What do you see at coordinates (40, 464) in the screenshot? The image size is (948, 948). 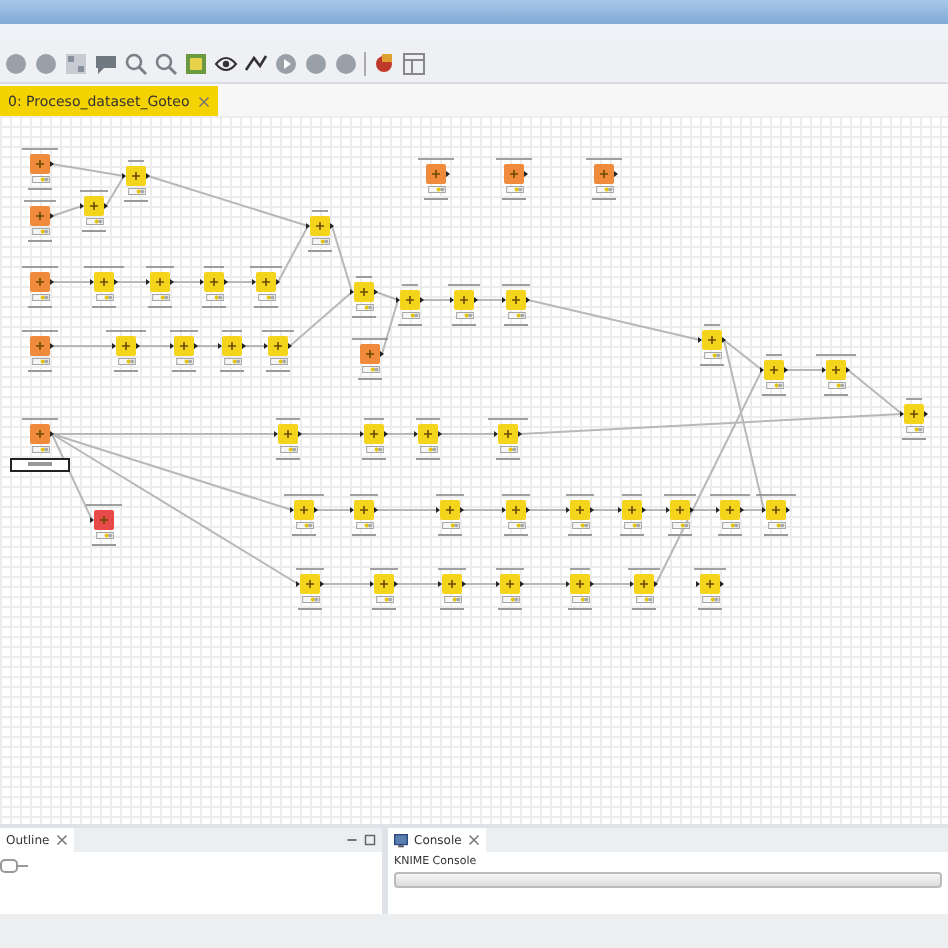 I see `name-edit-field` at bounding box center [40, 464].